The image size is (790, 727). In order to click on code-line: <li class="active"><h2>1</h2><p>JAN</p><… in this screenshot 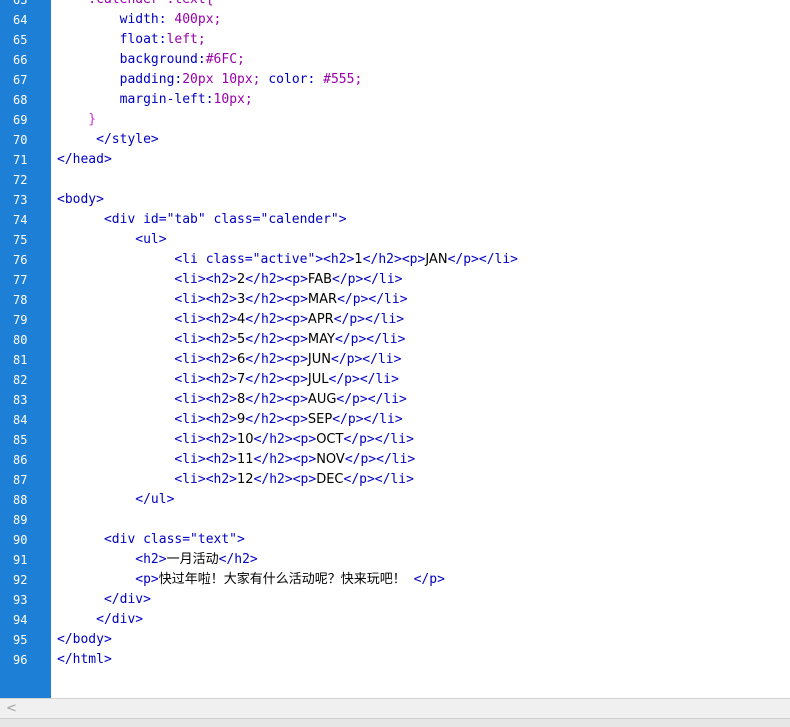, I will do `click(287, 260)`.